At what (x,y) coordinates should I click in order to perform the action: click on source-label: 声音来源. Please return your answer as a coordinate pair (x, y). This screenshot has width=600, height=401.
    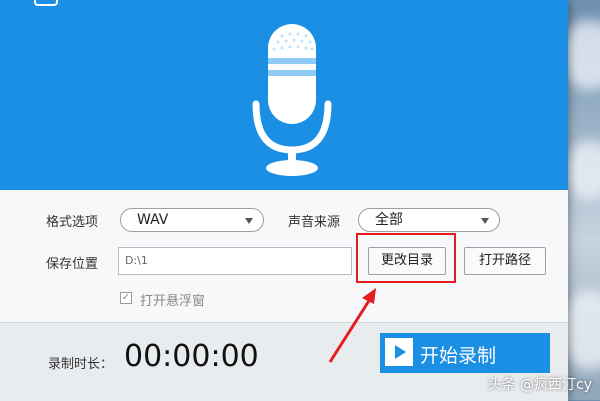
    Looking at the image, I should click on (314, 222).